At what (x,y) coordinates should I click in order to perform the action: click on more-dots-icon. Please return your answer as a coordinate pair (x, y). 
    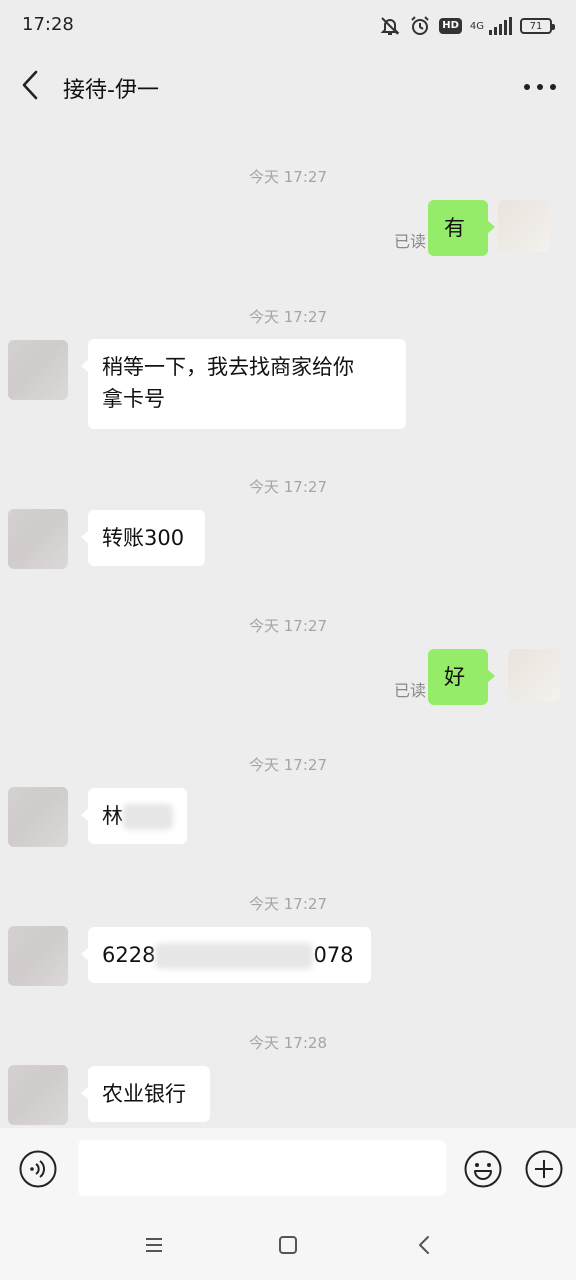
    Looking at the image, I should click on (540, 87).